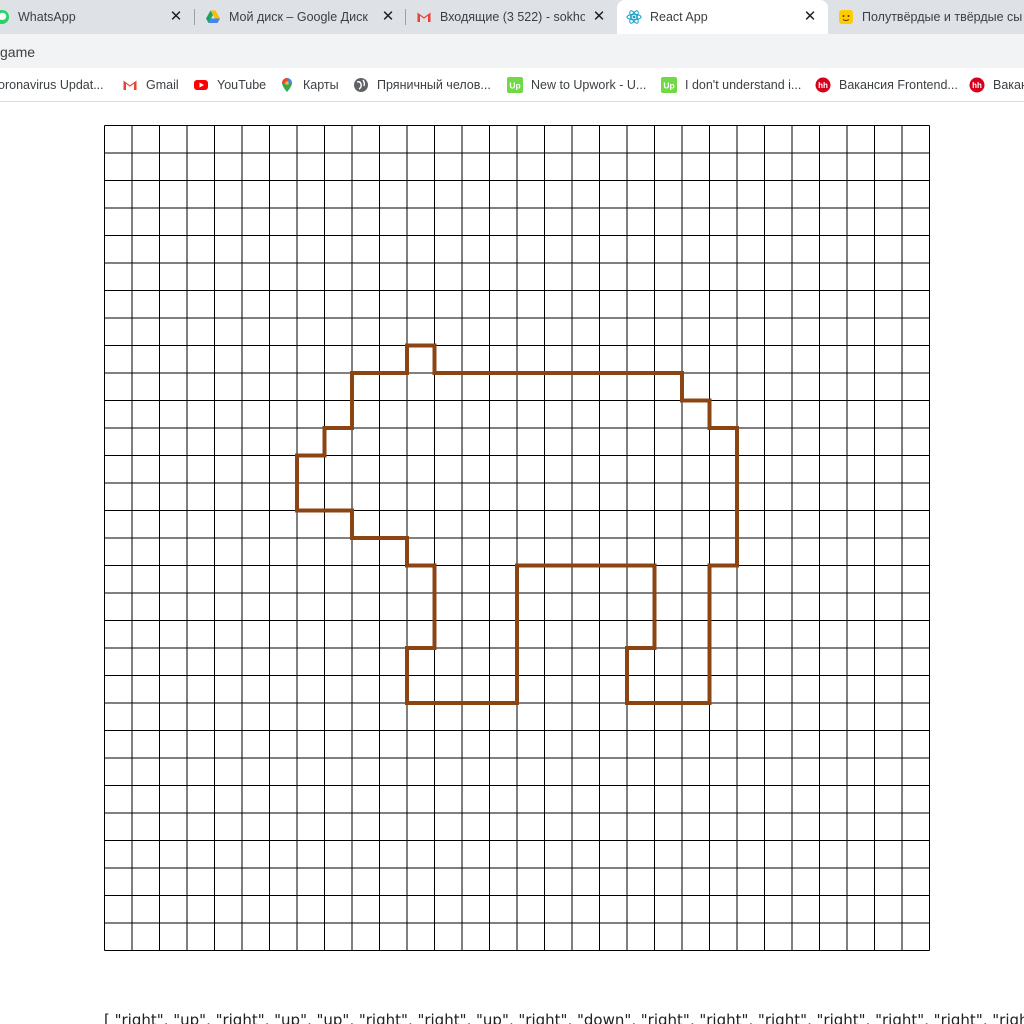 Image resolution: width=1024 pixels, height=1024 pixels. I want to click on tab-title: Входящие (3 522) - sokhotn, so click(512, 17).